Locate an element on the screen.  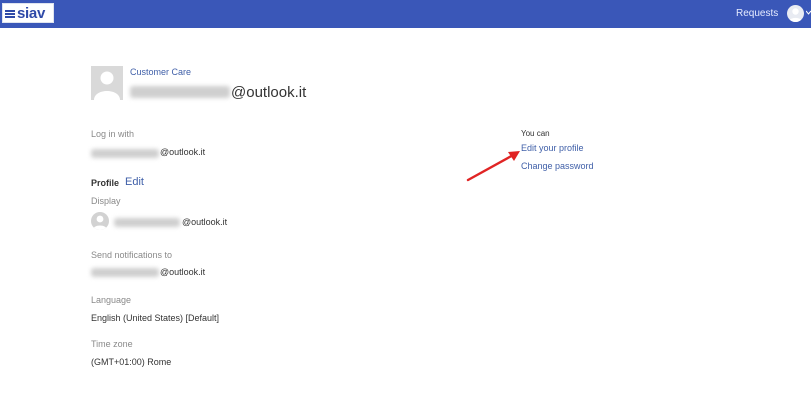
notifications-label: Send notifications to is located at coordinates (132, 255).